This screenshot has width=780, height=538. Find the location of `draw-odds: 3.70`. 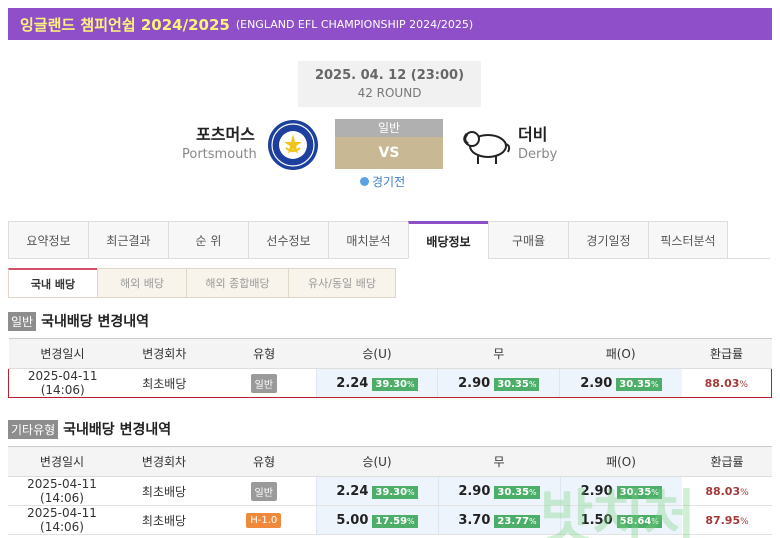

draw-odds: 3.70 is located at coordinates (474, 520).